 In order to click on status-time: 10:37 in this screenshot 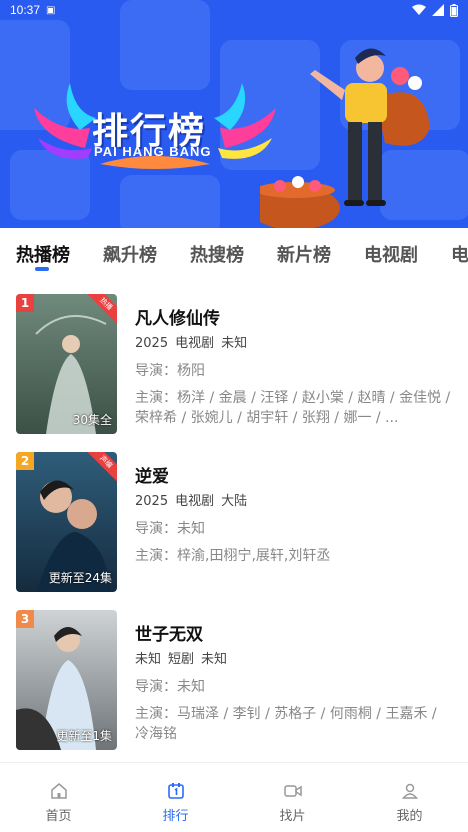, I will do `click(25, 10)`.